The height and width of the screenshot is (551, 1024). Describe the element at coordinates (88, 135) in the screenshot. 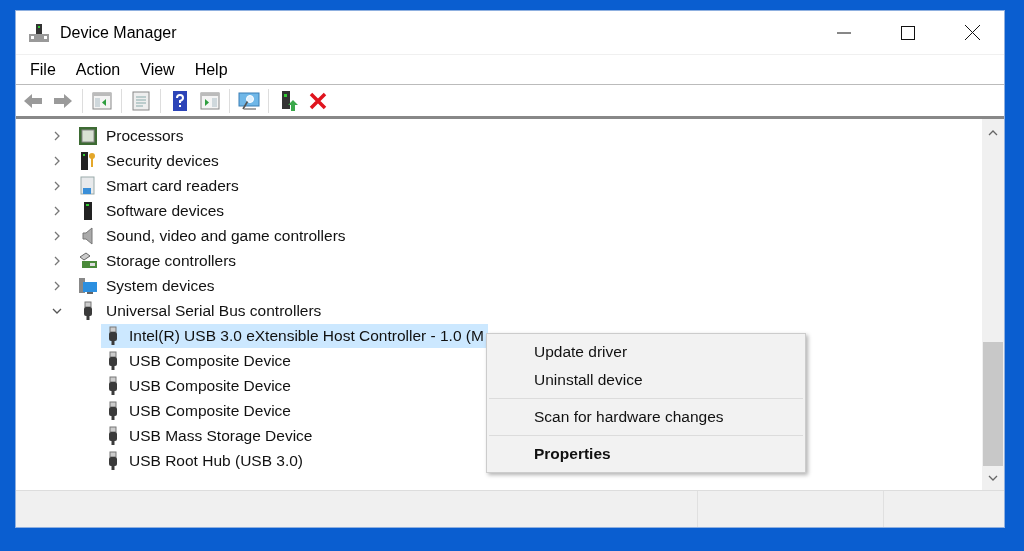

I see `chip-icon` at that location.